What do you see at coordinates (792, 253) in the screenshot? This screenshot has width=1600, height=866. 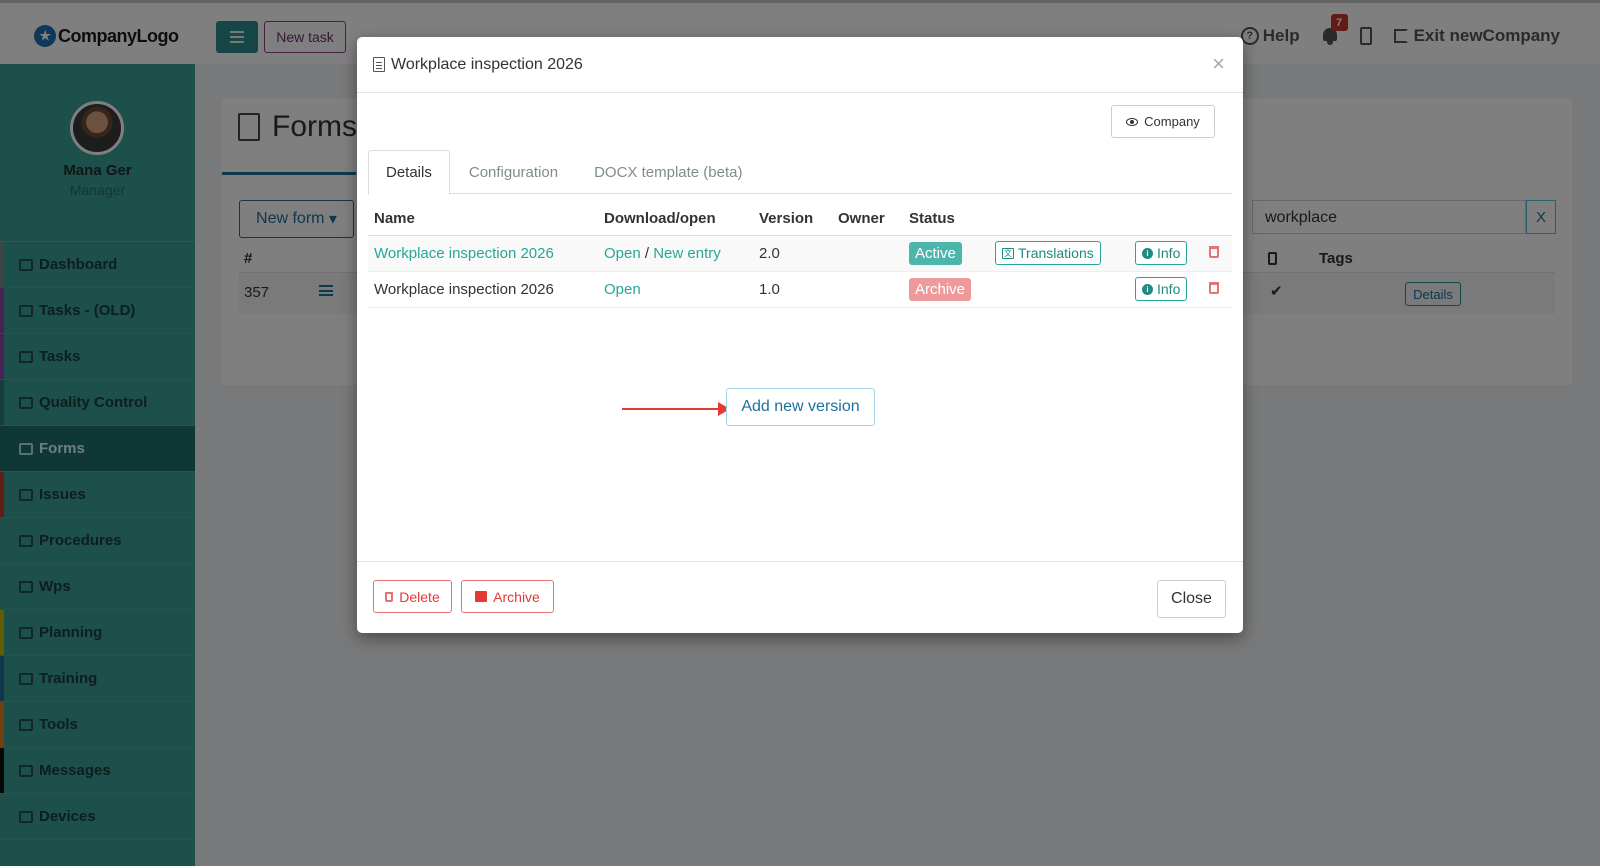 I see `version-number: 2.0` at bounding box center [792, 253].